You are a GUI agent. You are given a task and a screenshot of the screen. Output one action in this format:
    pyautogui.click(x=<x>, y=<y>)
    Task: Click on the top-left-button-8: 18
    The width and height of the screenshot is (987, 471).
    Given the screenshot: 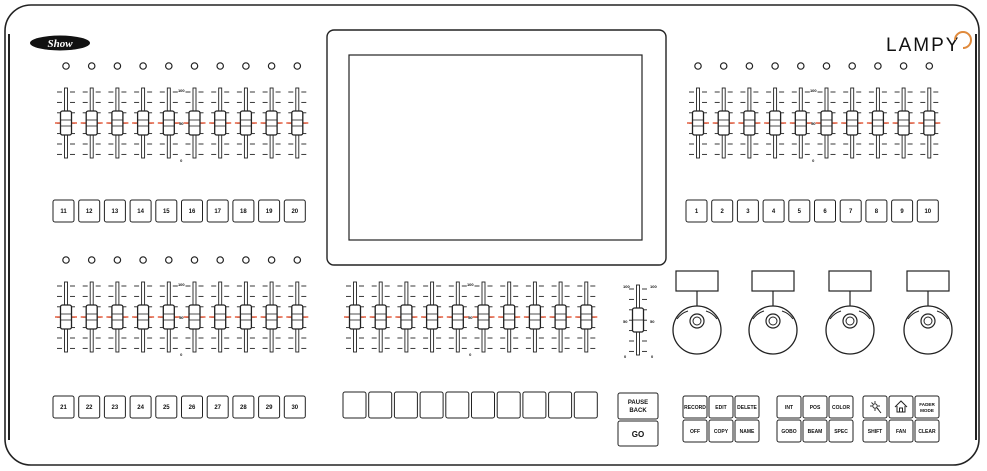 What is the action you would take?
    pyautogui.click(x=243, y=211)
    